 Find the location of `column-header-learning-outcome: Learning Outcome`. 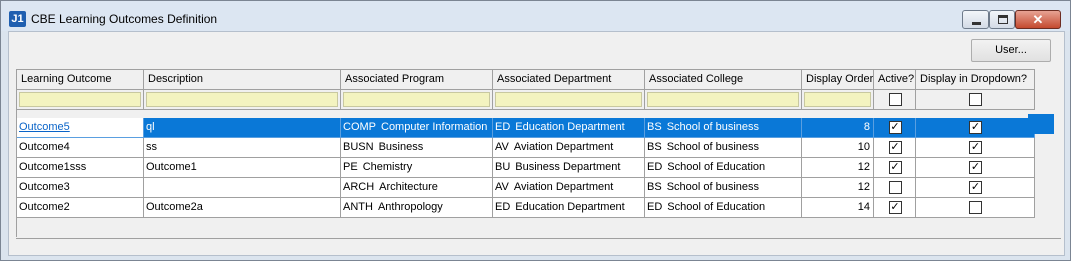

column-header-learning-outcome: Learning Outcome is located at coordinates (80, 80).